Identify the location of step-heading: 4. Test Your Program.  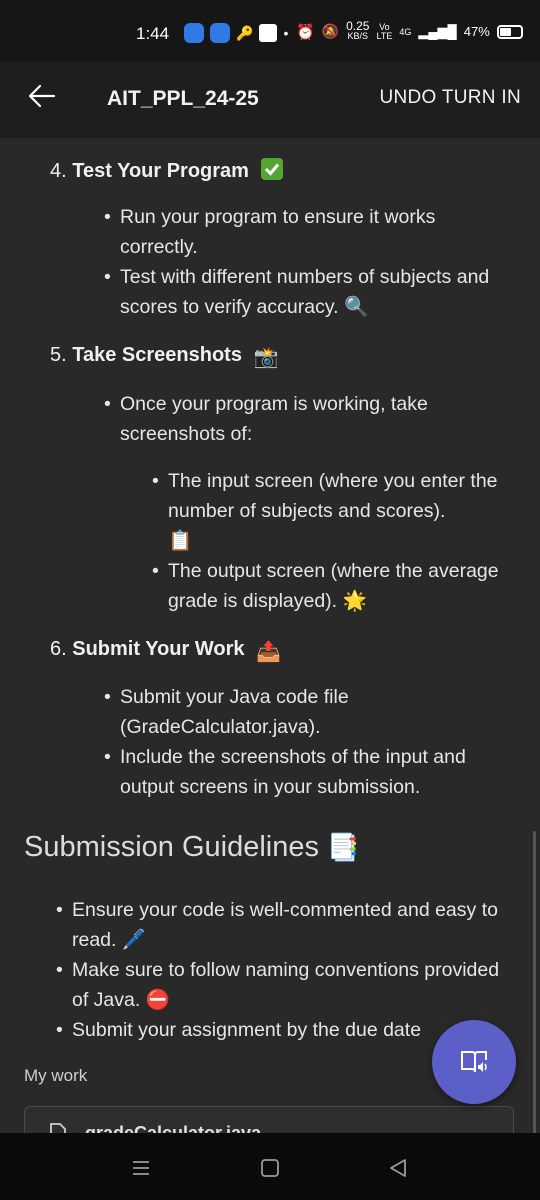
(166, 172).